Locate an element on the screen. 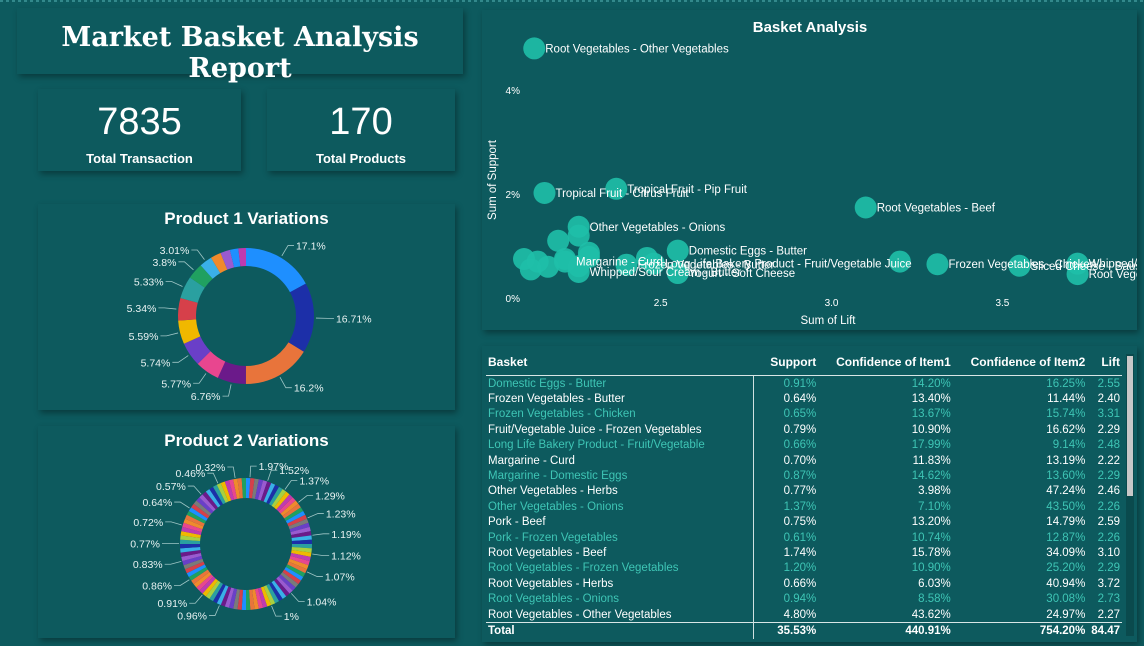 This screenshot has height=646, width=1144. cell-confidence-item1: 7.10% is located at coordinates (934, 506).